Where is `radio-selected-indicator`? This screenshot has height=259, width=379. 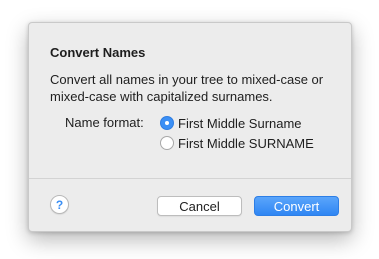 radio-selected-indicator is located at coordinates (167, 123).